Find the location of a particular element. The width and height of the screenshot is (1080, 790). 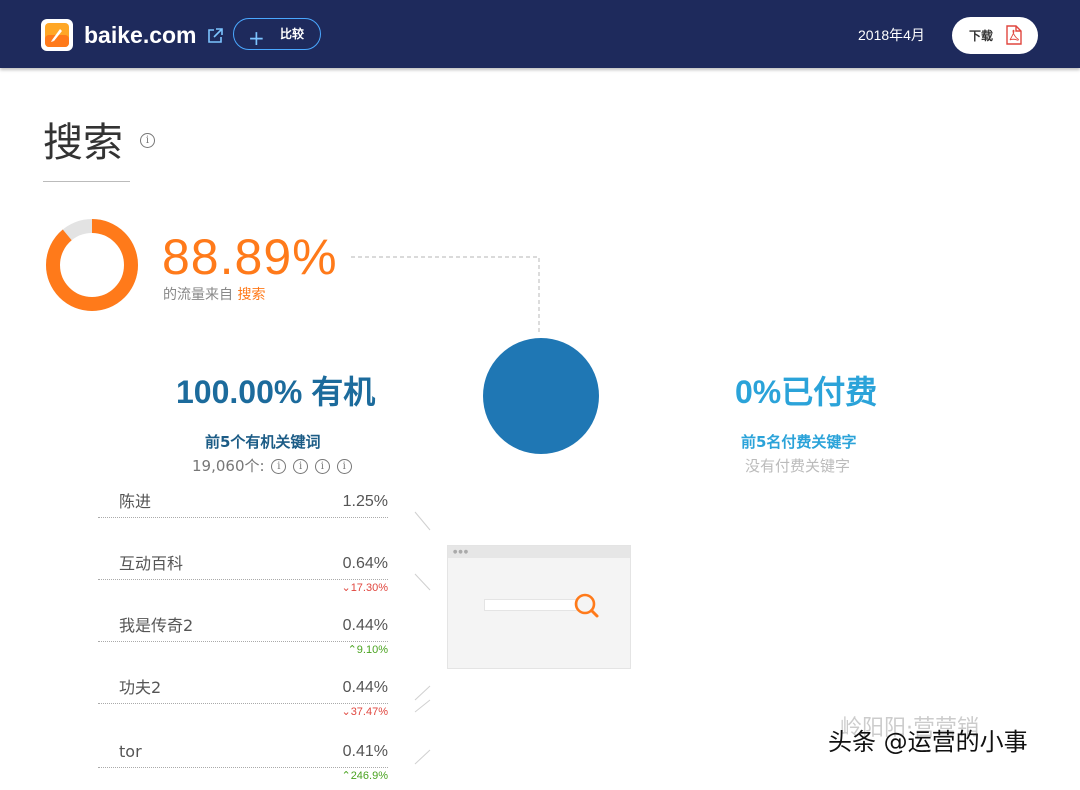

organic-paid-pie is located at coordinates (541, 396).